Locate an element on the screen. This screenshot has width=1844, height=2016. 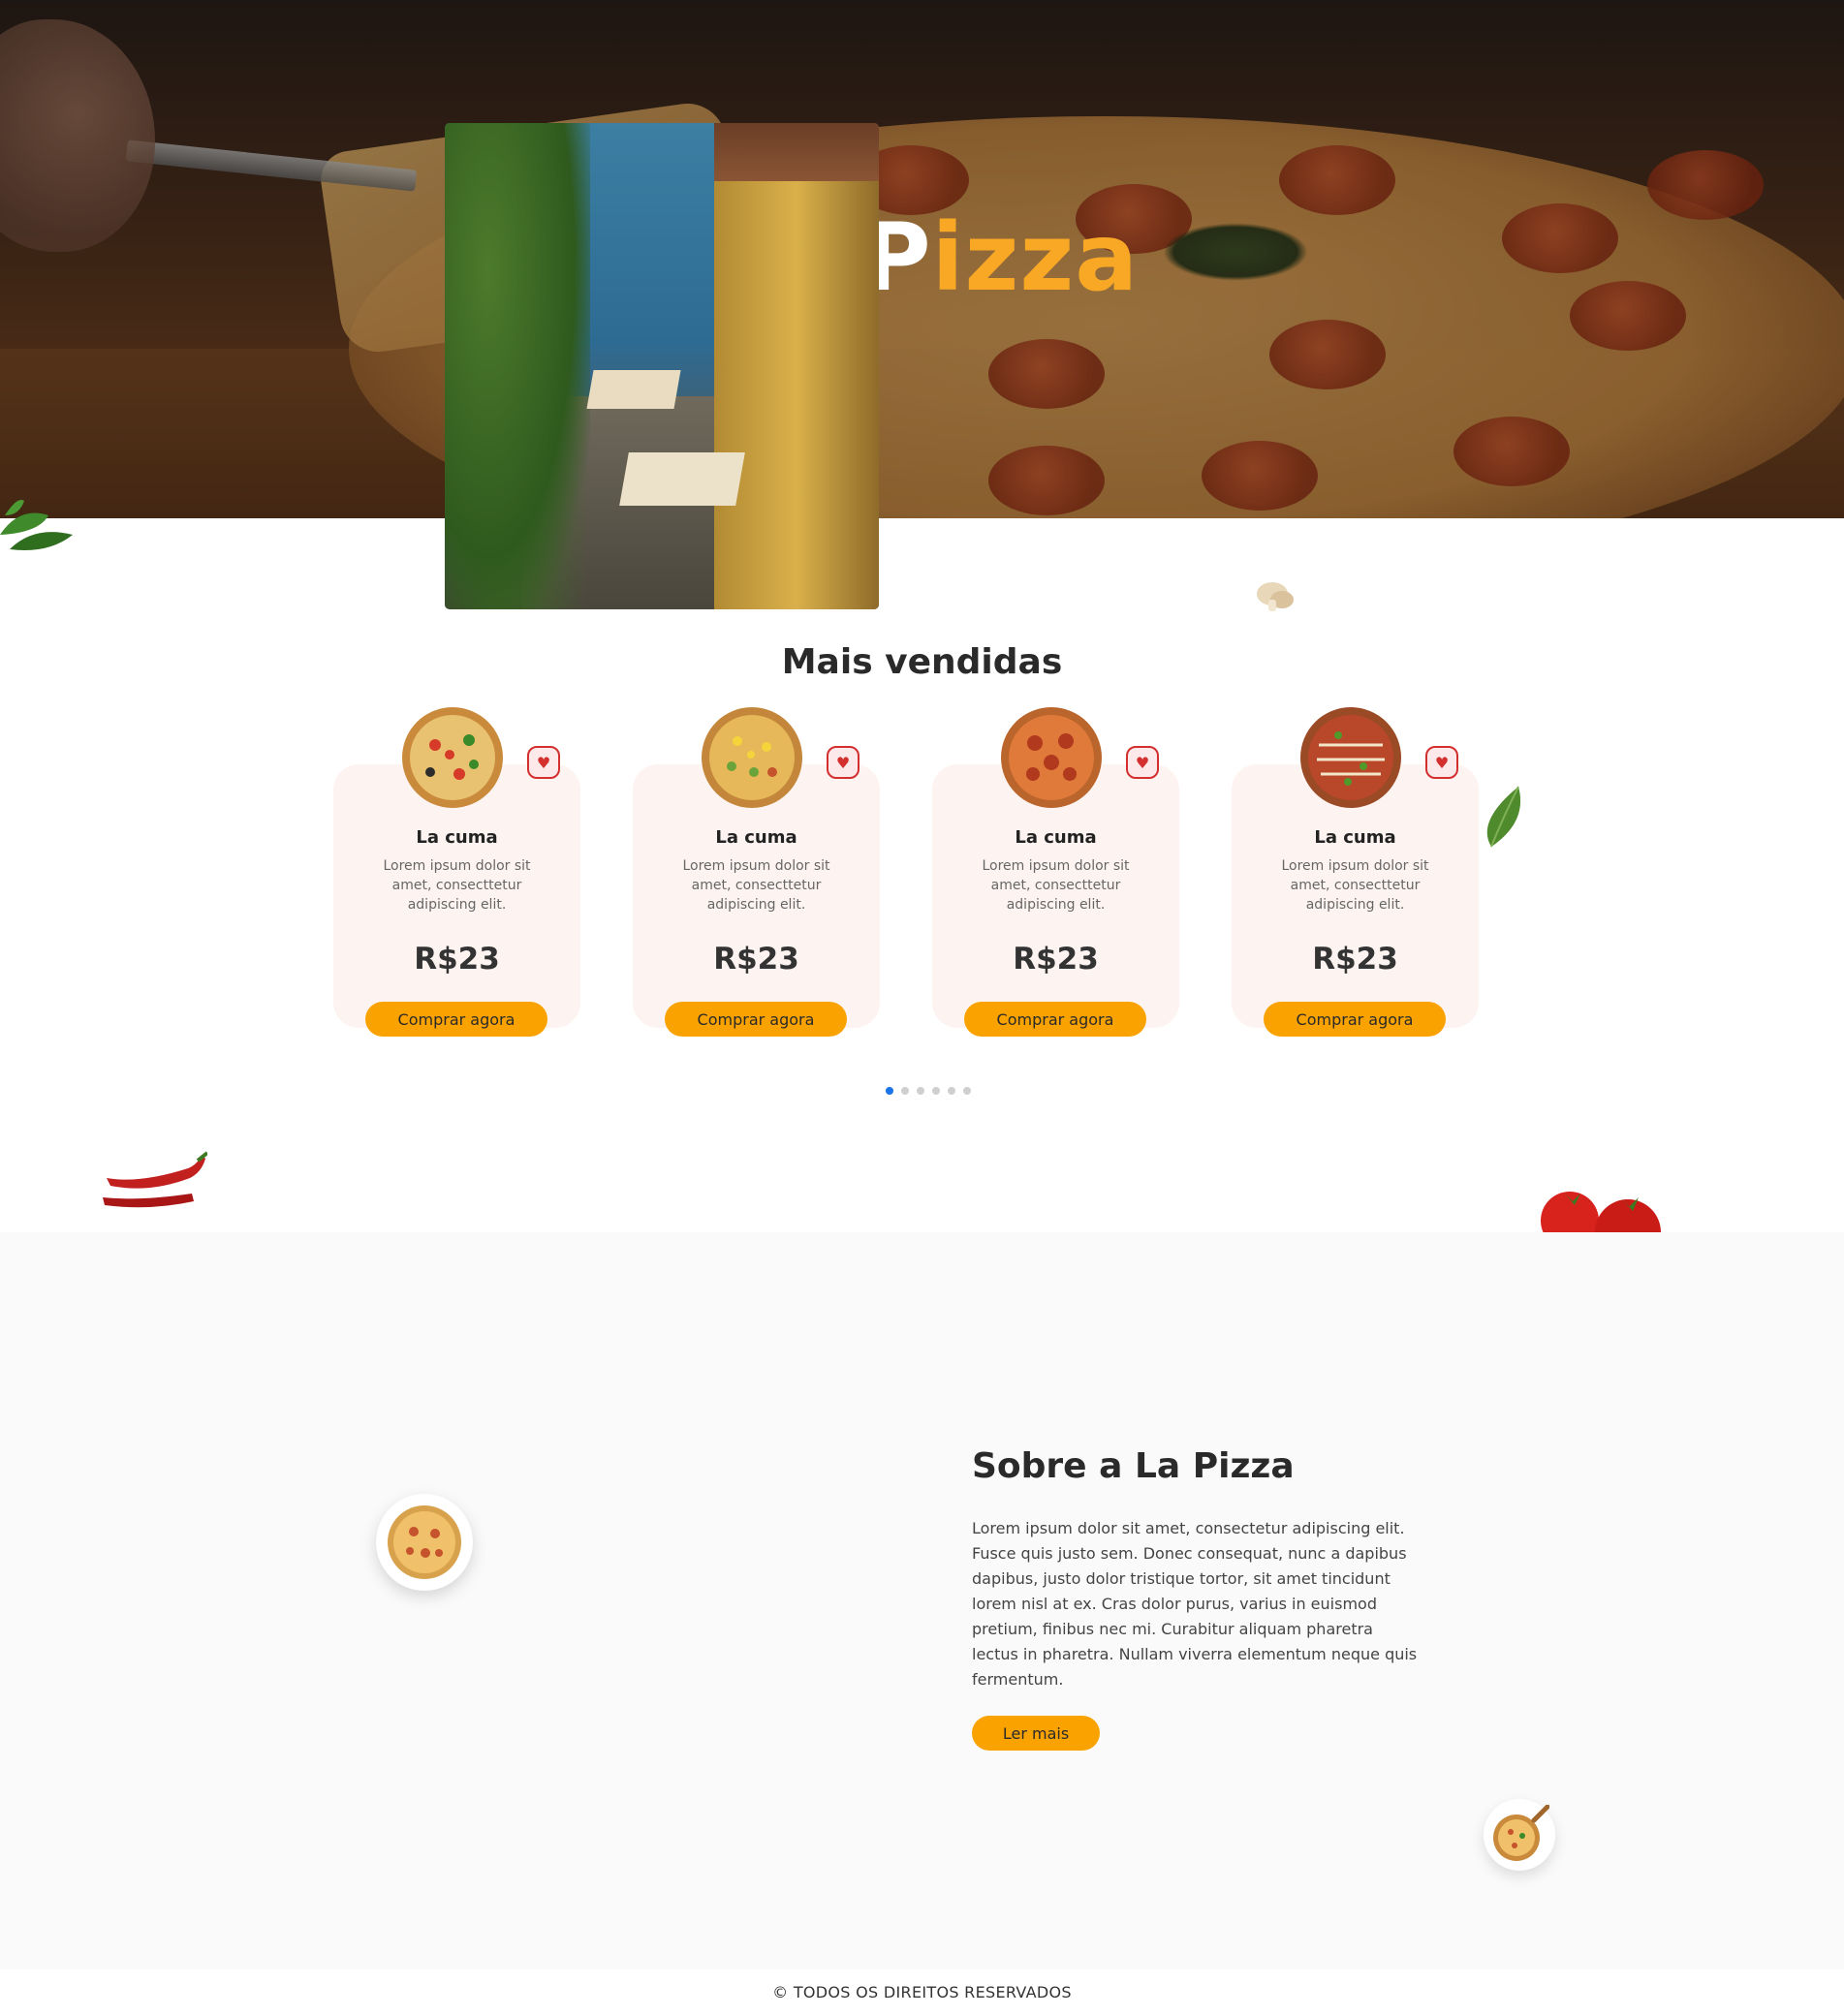
pizza-board-icon is located at coordinates (1521, 1833).